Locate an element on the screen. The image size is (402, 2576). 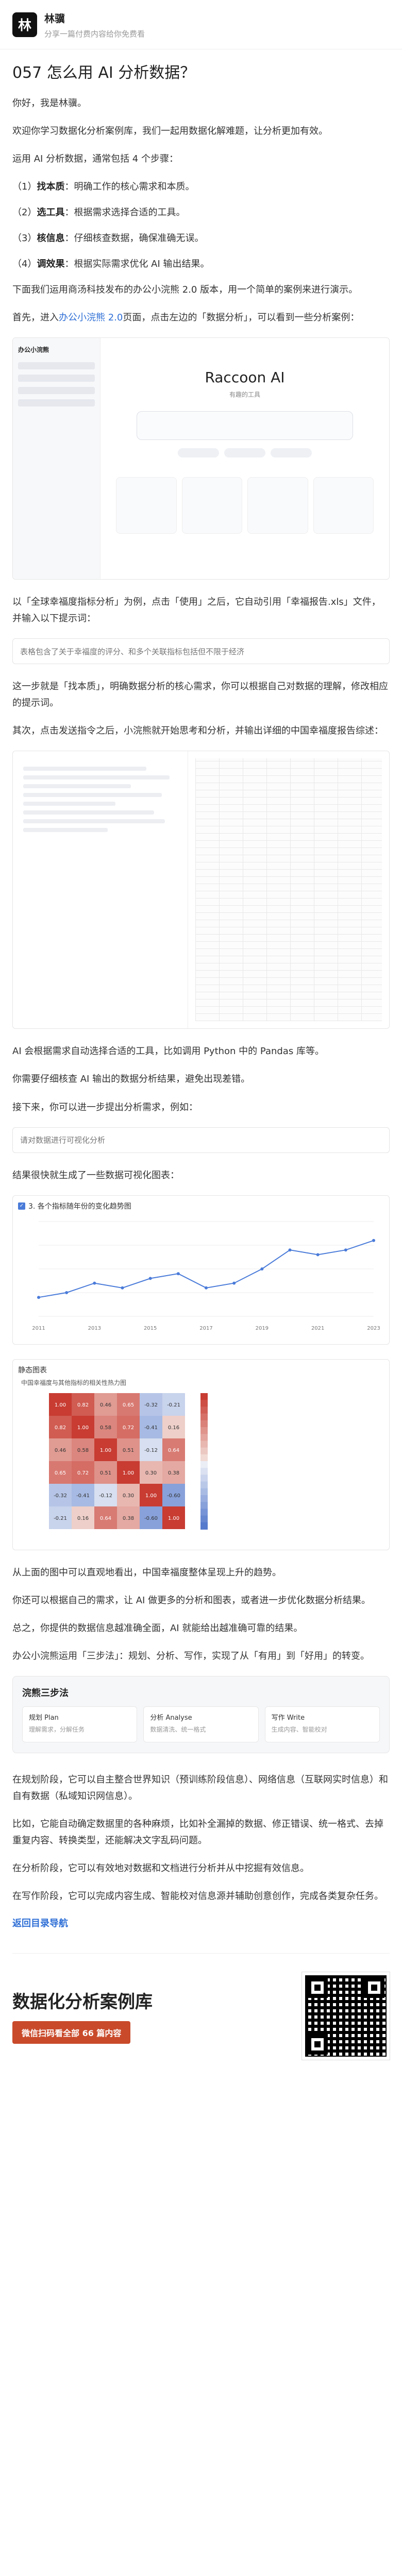
heatmap-value: 0.65 is located at coordinates (60, 1473).